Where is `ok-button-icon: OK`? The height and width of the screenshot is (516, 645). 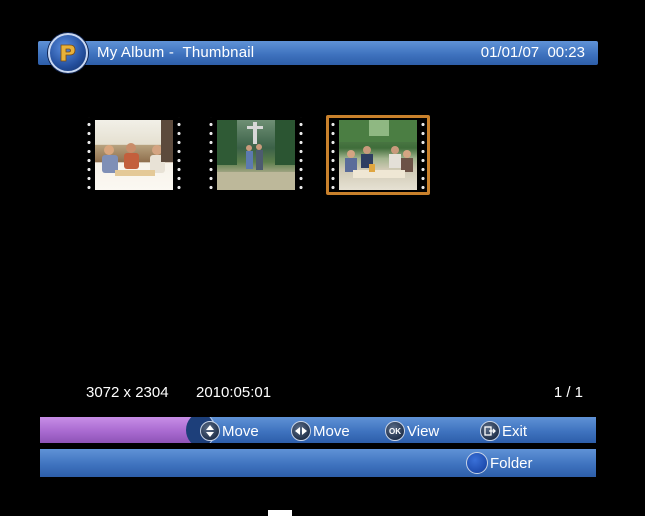
ok-button-icon: OK is located at coordinates (395, 431).